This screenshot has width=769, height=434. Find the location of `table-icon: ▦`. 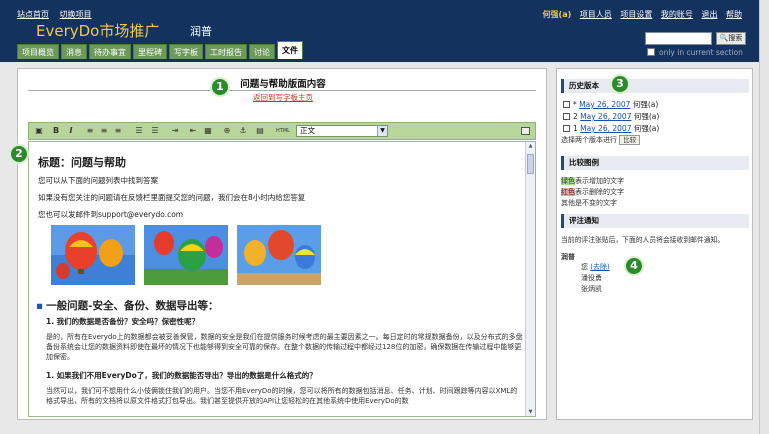

table-icon: ▦ is located at coordinates (208, 131).